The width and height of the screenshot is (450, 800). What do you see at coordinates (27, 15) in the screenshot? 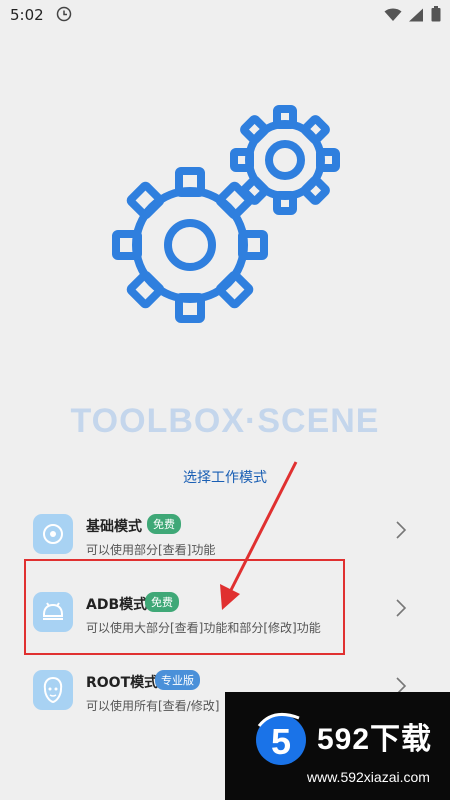
I see `status-time: 5:02` at bounding box center [27, 15].